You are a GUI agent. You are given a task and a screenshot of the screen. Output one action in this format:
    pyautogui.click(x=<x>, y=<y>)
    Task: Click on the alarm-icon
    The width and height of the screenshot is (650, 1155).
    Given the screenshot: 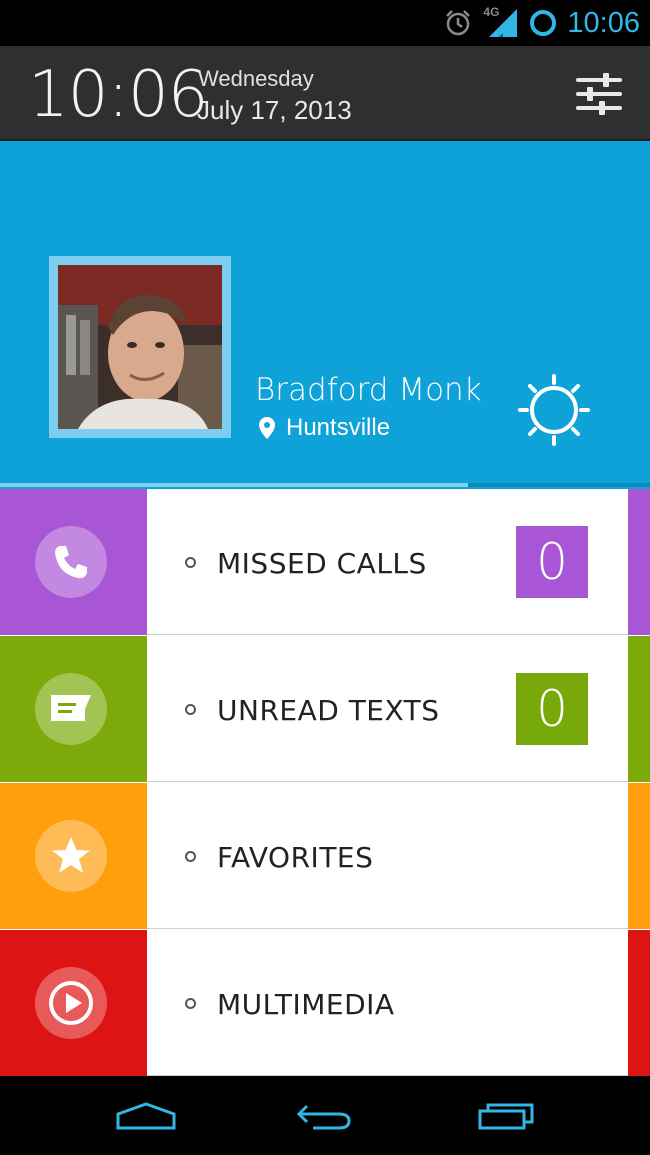 What is the action you would take?
    pyautogui.click(x=458, y=23)
    